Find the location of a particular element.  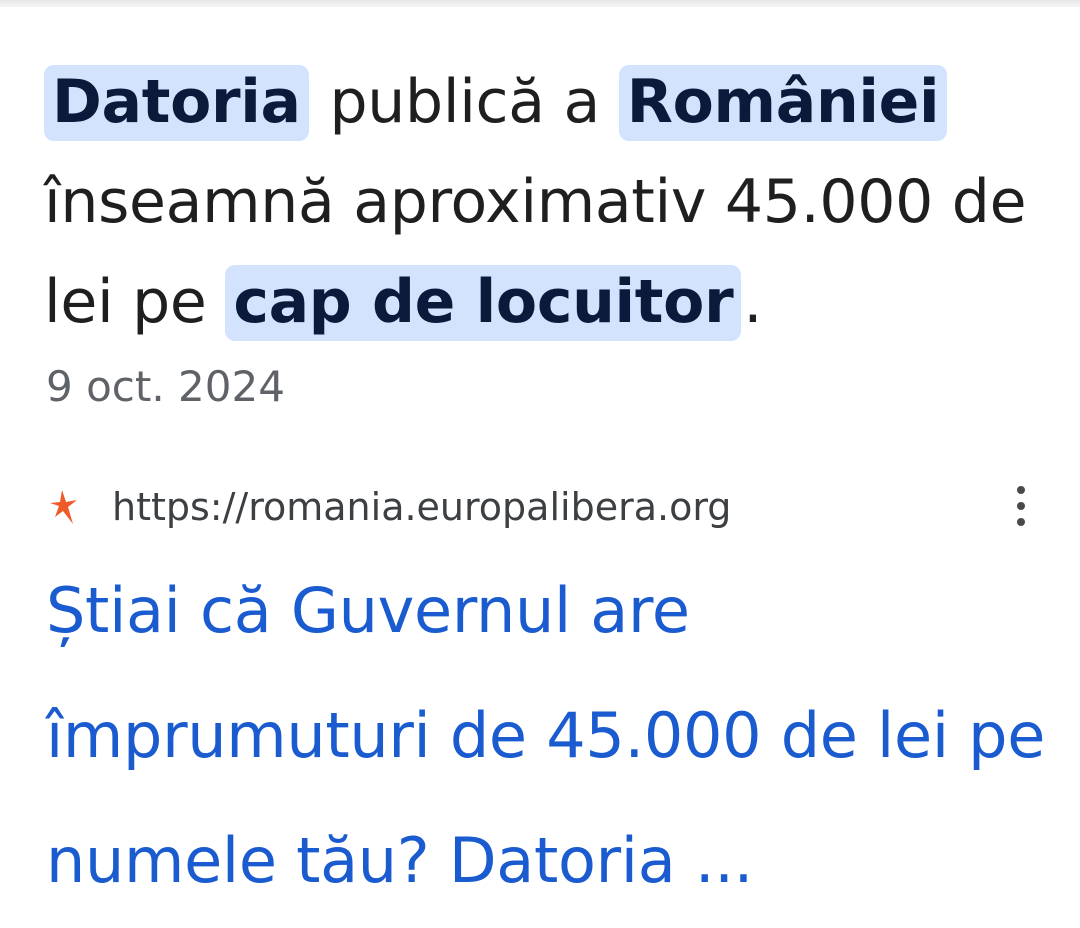

snippet-highlight-datoria: Datoria is located at coordinates (176, 103).